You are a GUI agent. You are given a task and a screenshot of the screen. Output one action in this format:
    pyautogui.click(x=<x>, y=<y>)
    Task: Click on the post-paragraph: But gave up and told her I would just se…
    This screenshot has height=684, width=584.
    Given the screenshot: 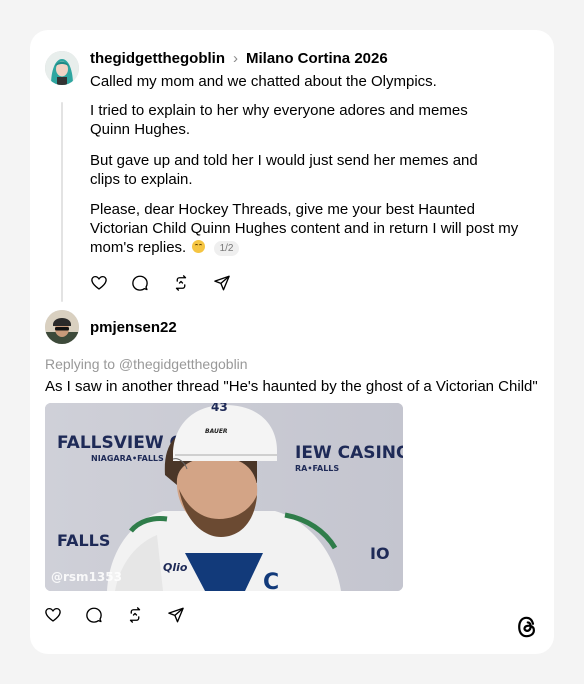 What is the action you would take?
    pyautogui.click(x=284, y=170)
    